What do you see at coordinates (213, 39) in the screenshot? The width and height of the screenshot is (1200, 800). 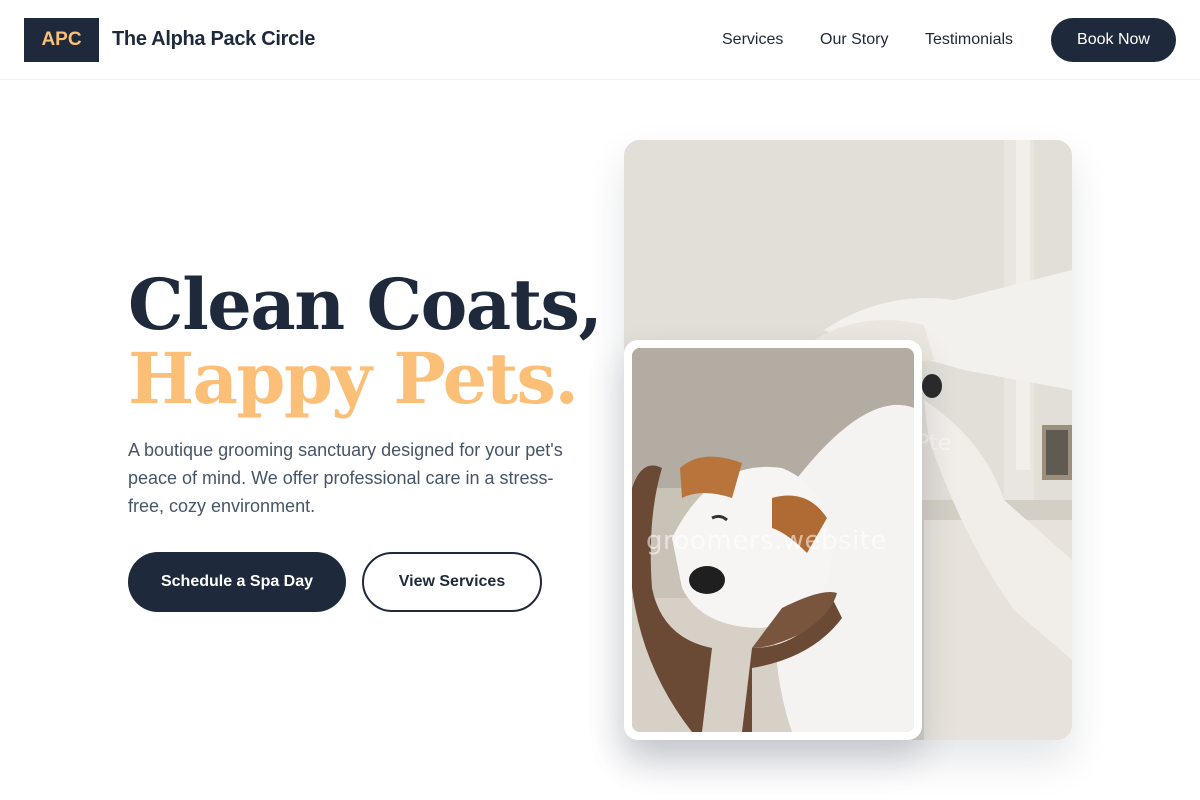 I see `brand-name: The Alpha Pack Circle` at bounding box center [213, 39].